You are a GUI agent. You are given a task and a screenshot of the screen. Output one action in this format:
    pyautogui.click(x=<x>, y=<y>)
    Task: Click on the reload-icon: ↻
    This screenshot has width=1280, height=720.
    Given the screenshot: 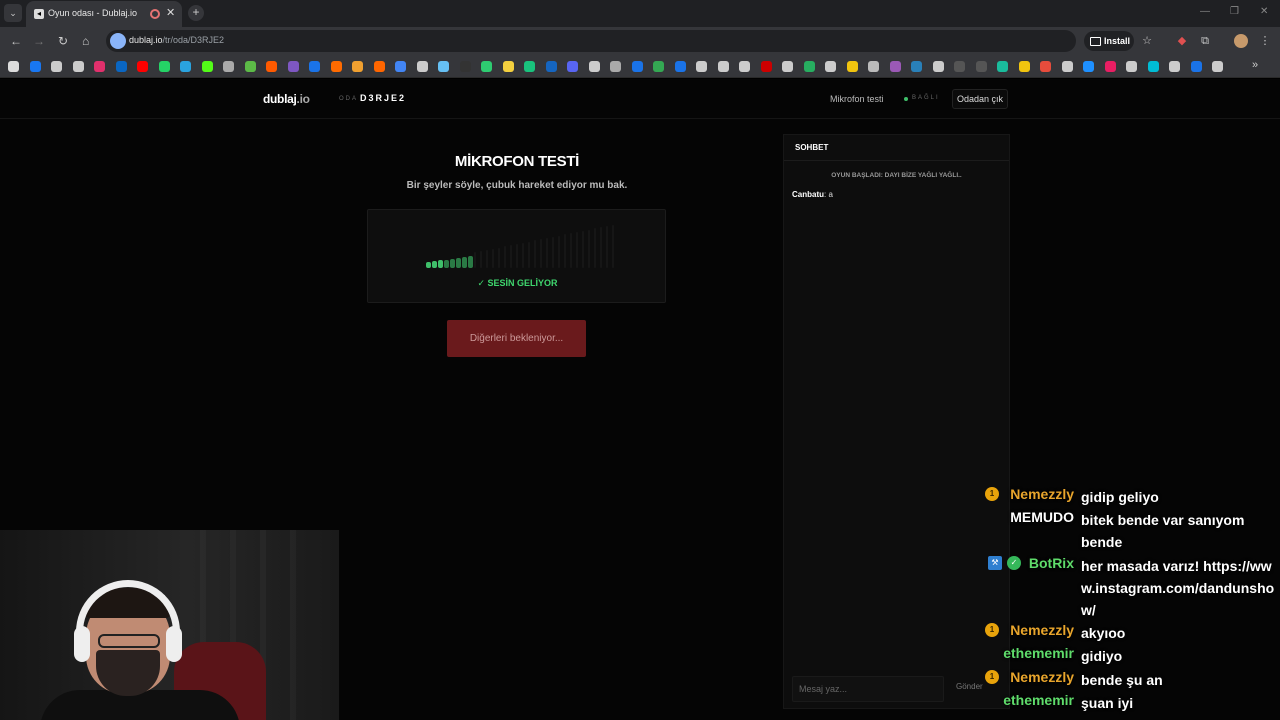 What is the action you would take?
    pyautogui.click(x=63, y=41)
    